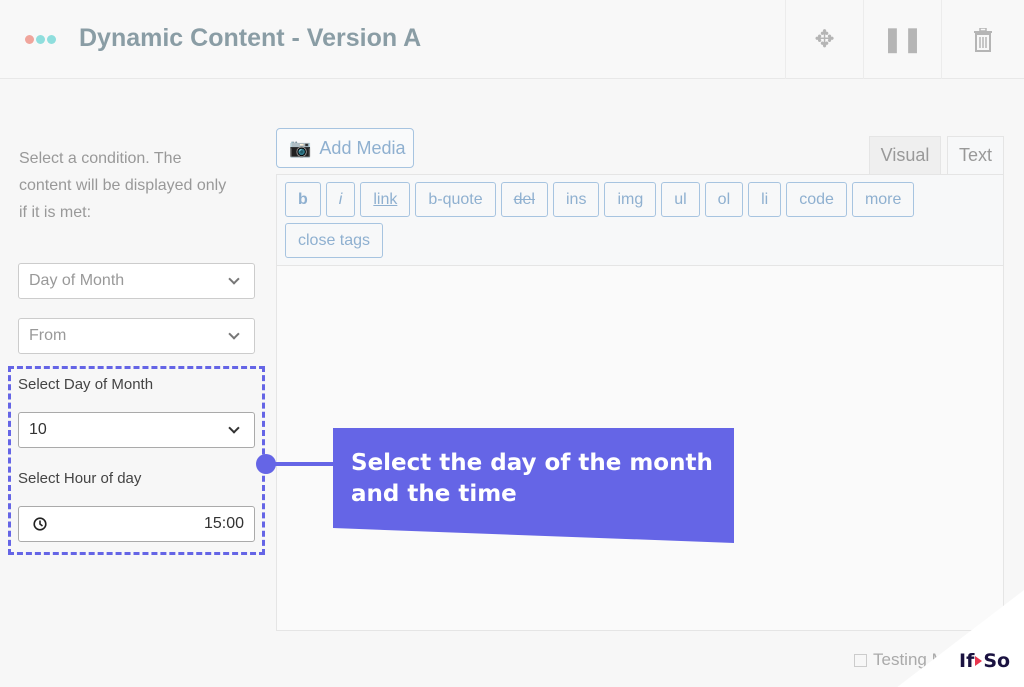  Describe the element at coordinates (300, 147) in the screenshot. I see `media-icon: 📷` at that location.